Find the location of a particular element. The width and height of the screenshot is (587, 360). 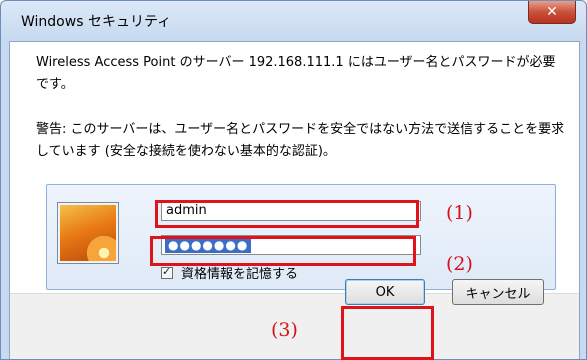

close-button: ✕ is located at coordinates (552, 12).